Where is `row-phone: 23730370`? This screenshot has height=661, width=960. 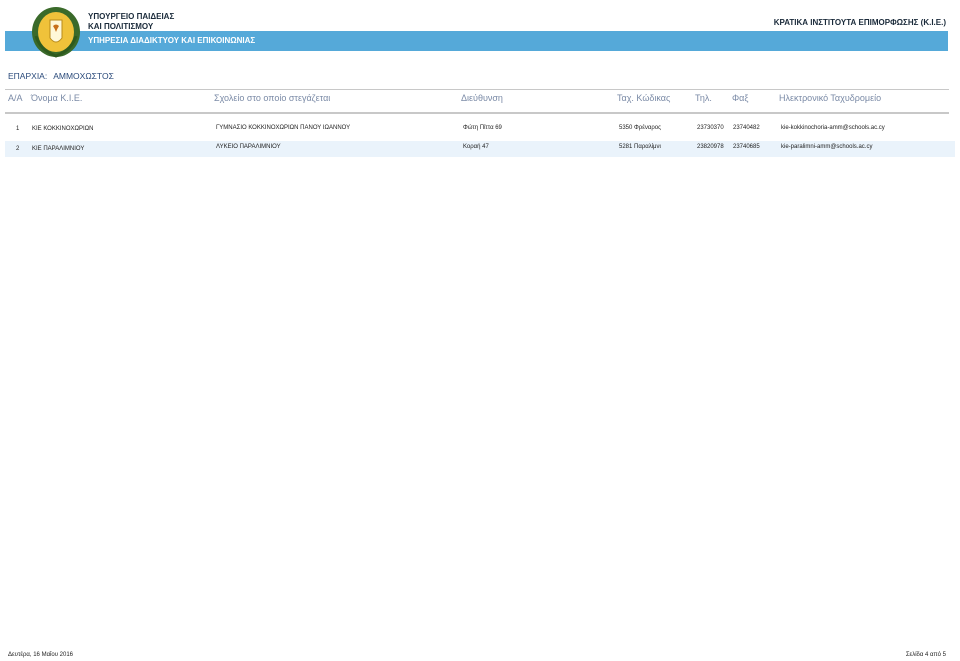 row-phone: 23730370 is located at coordinates (710, 128).